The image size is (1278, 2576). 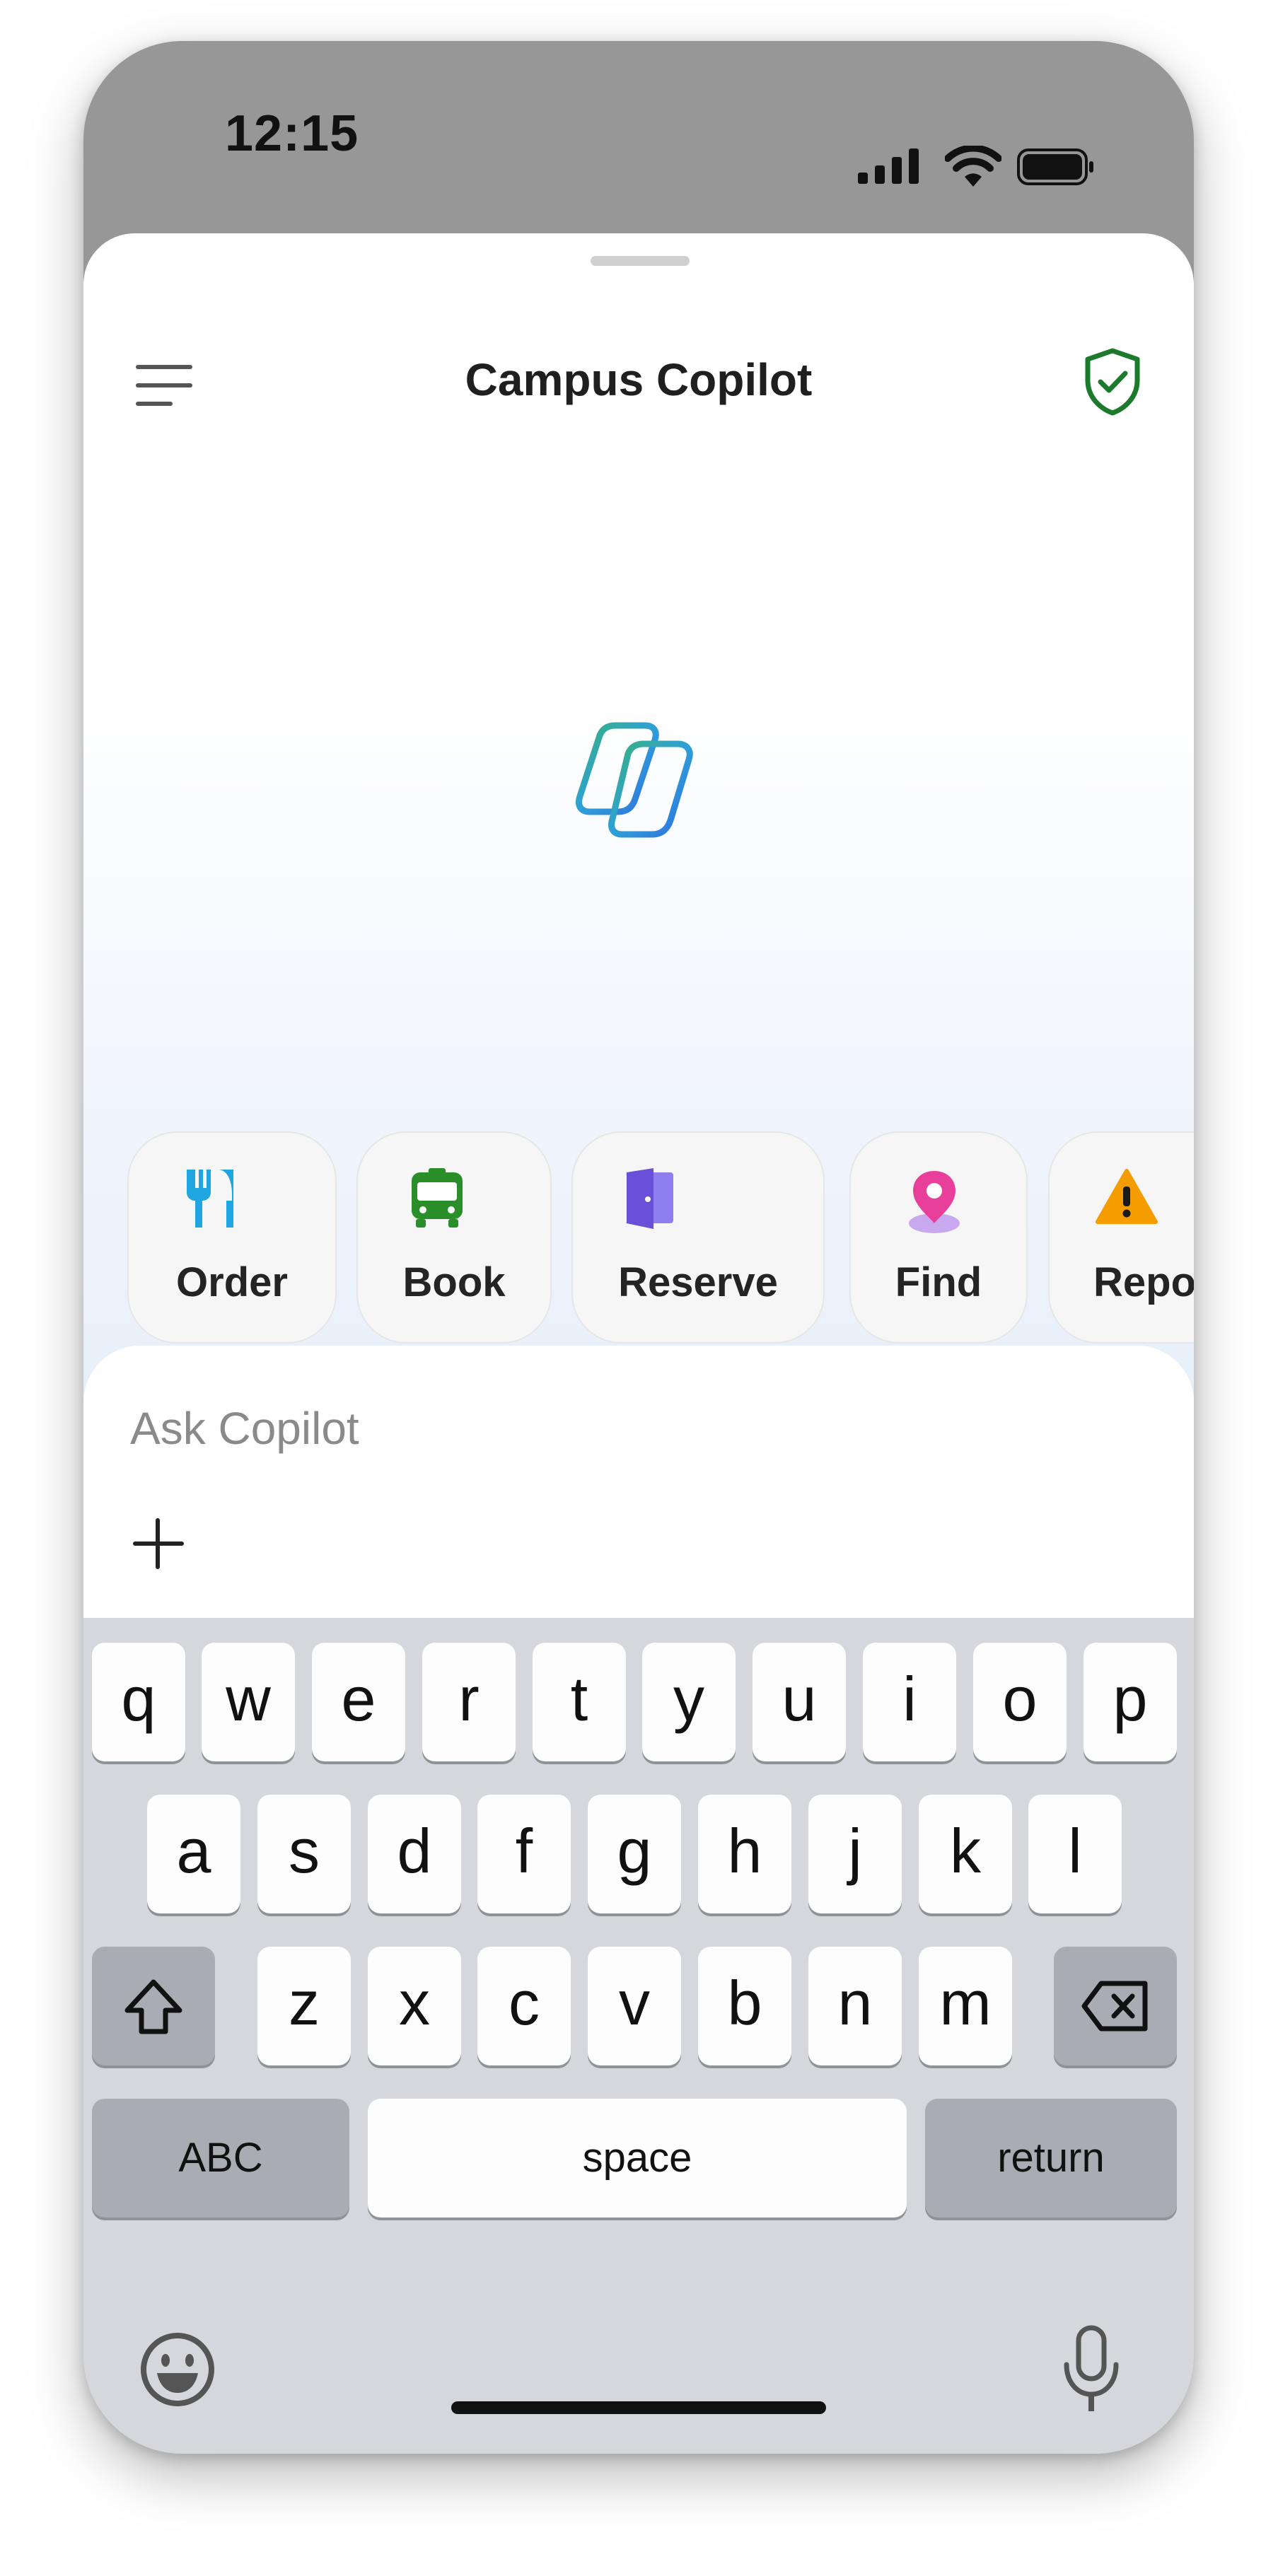 What do you see at coordinates (210, 1199) in the screenshot?
I see `fork-knife-icon` at bounding box center [210, 1199].